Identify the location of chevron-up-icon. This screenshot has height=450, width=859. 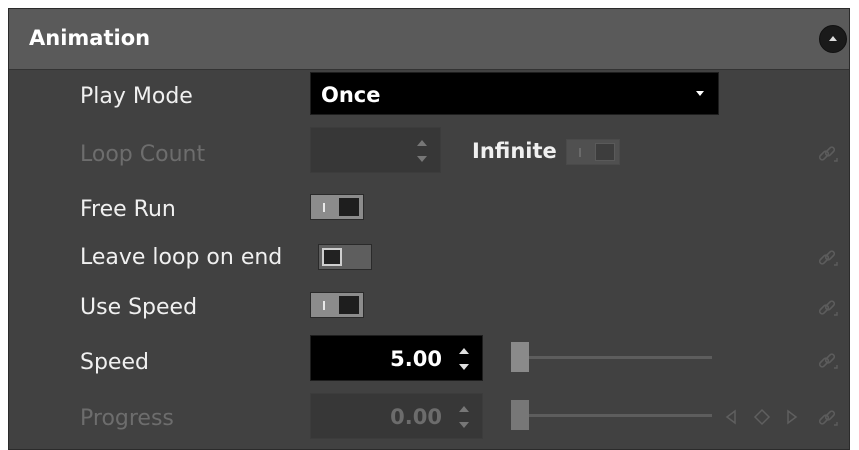
(833, 38).